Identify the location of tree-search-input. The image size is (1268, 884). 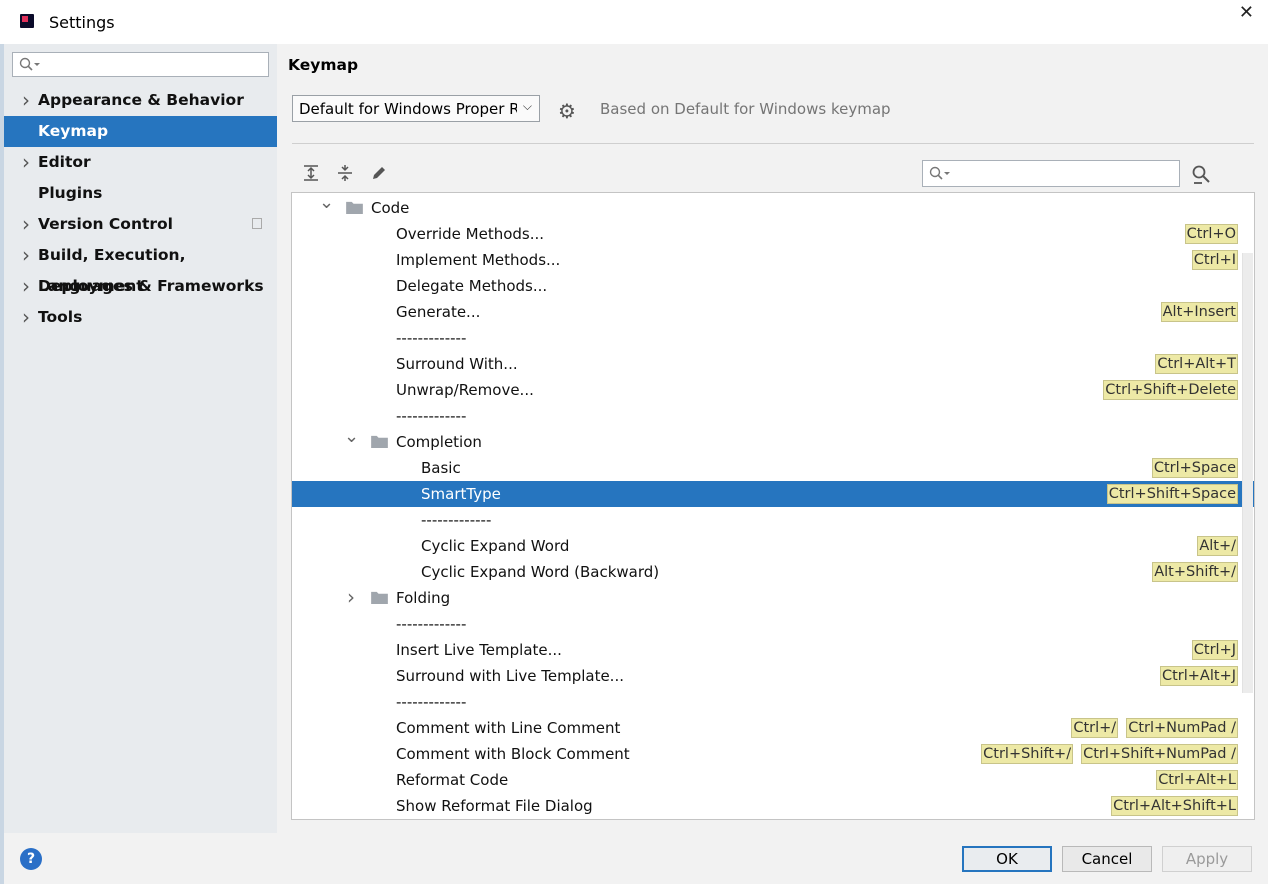
(1051, 173).